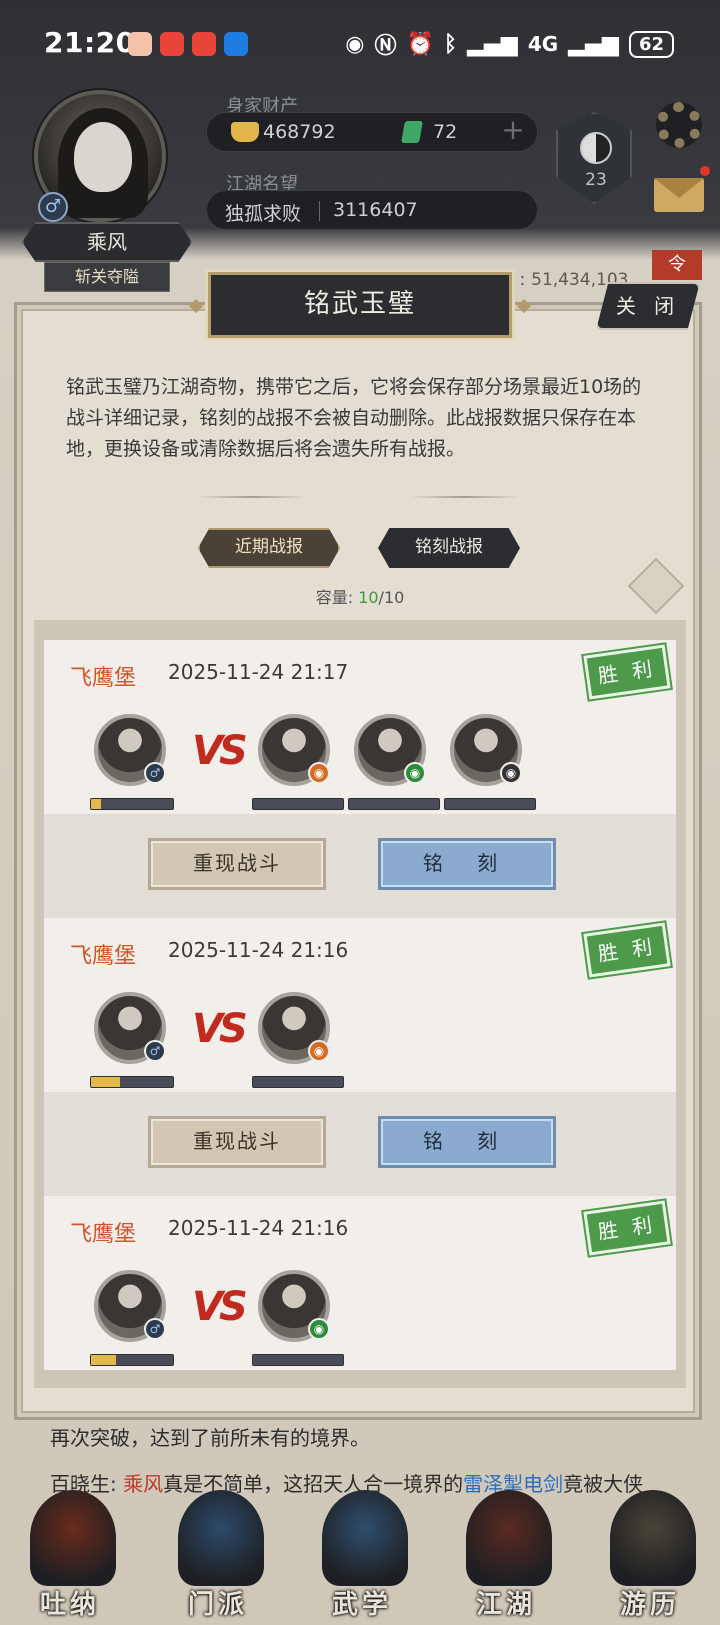 The width and height of the screenshot is (720, 1625). What do you see at coordinates (365, 1538) in the screenshot?
I see `scroll-book-icon` at bounding box center [365, 1538].